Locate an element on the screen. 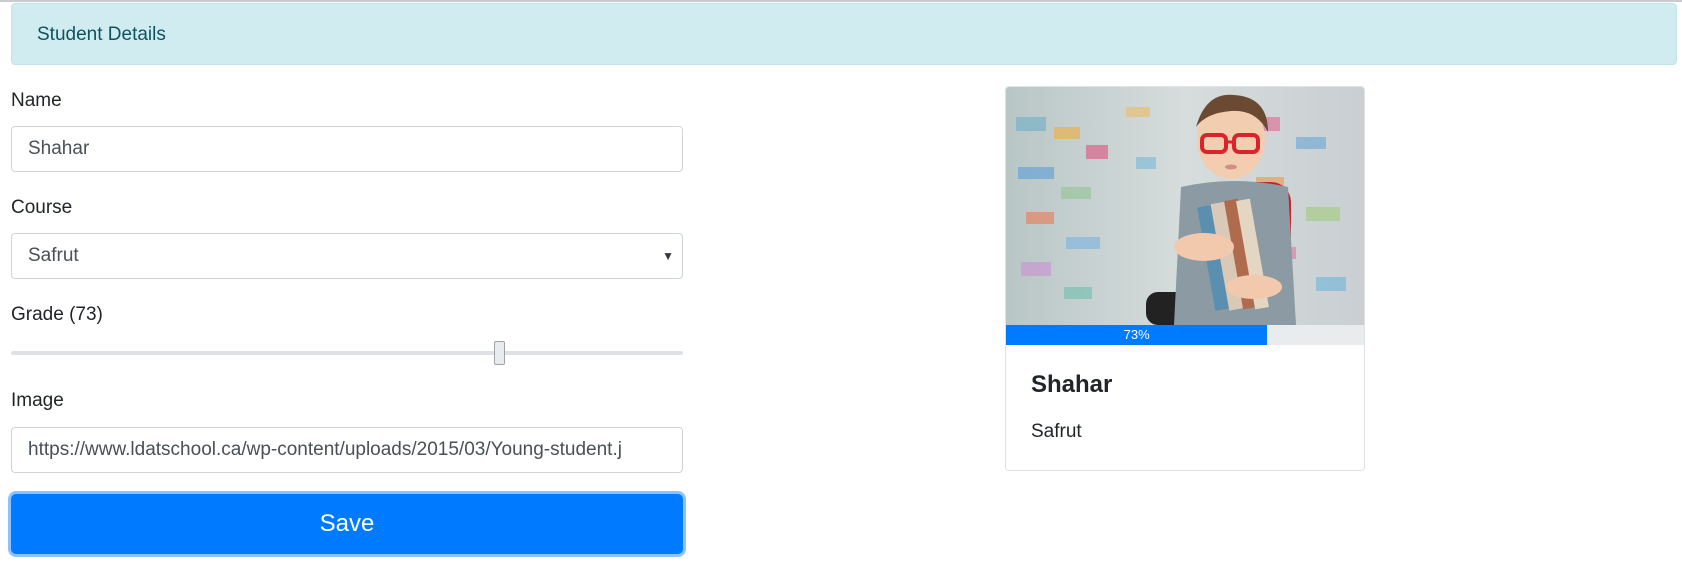 The image size is (1682, 582). grade-progress: 73% is located at coordinates (1185, 335).